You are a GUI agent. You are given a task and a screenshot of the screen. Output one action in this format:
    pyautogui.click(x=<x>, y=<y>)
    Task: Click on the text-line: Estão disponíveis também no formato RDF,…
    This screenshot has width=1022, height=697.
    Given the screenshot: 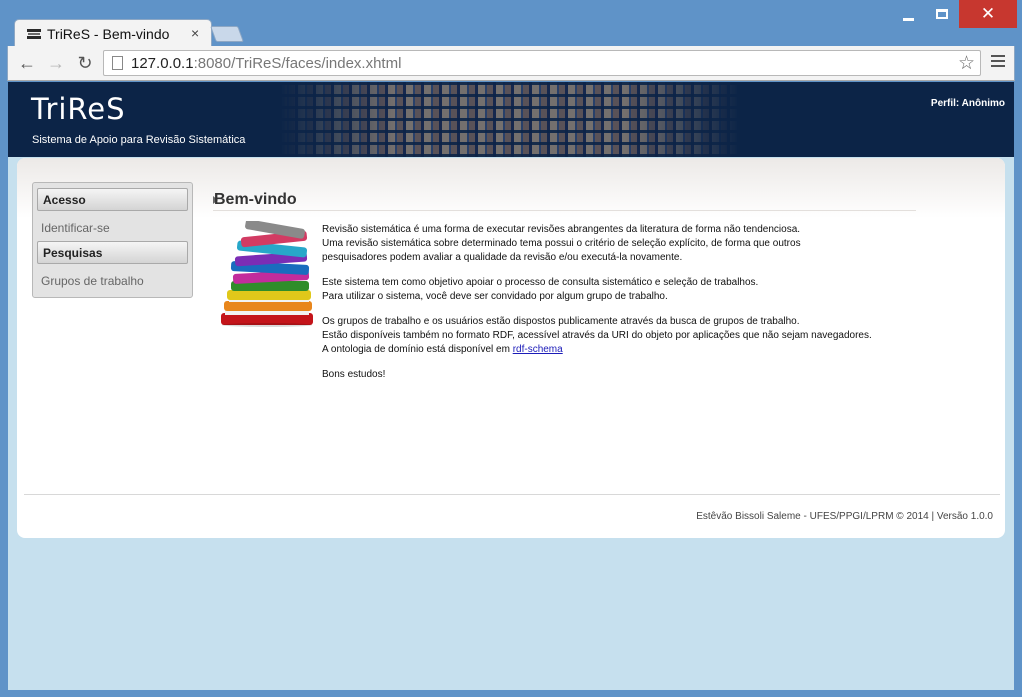 What is the action you would take?
    pyautogui.click(x=597, y=335)
    